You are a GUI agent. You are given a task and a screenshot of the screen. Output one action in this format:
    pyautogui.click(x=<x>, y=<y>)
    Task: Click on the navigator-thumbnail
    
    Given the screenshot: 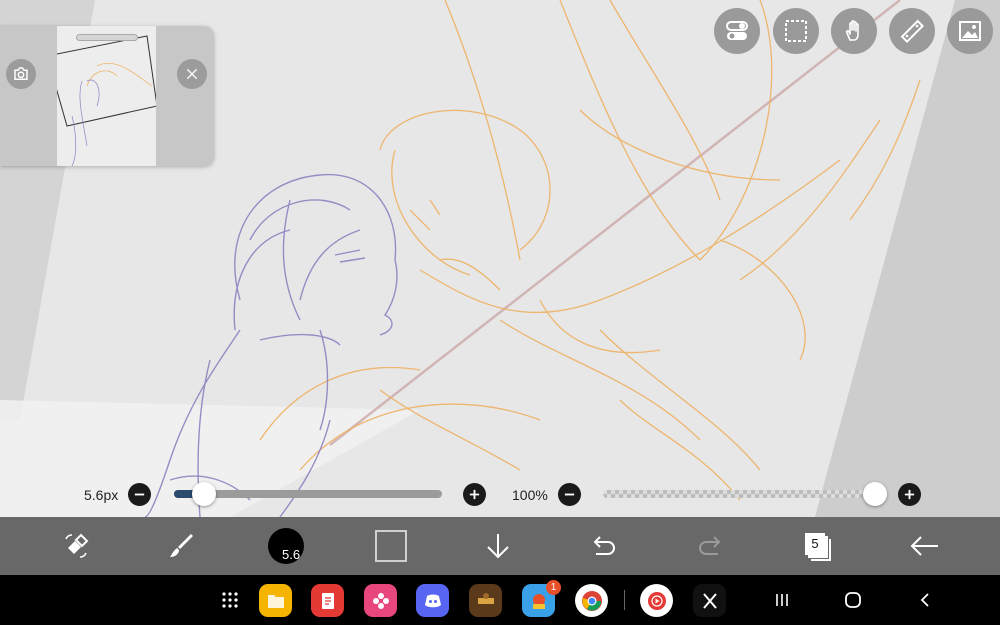 What is the action you would take?
    pyautogui.click(x=106, y=96)
    